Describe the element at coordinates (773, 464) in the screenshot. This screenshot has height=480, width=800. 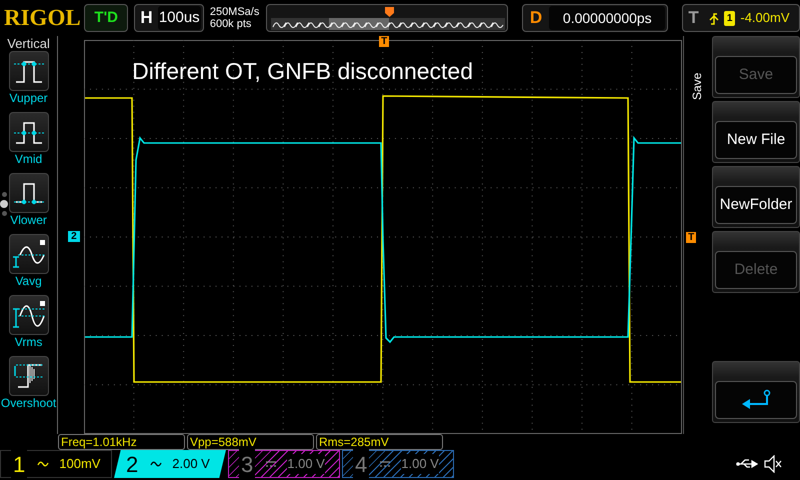
I see `speaker-muted-icon` at that location.